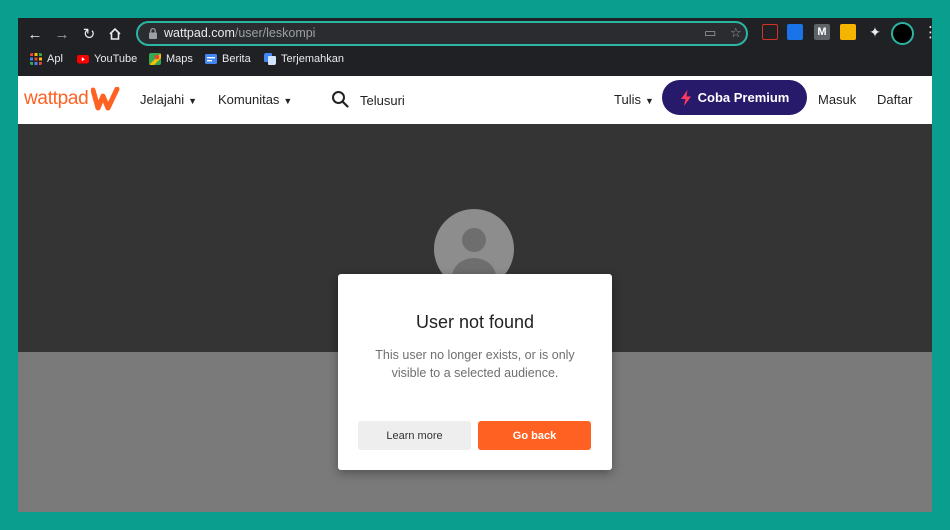 This screenshot has width=950, height=530. What do you see at coordinates (72, 99) in the screenshot?
I see `wattpad-logo: wattpad` at bounding box center [72, 99].